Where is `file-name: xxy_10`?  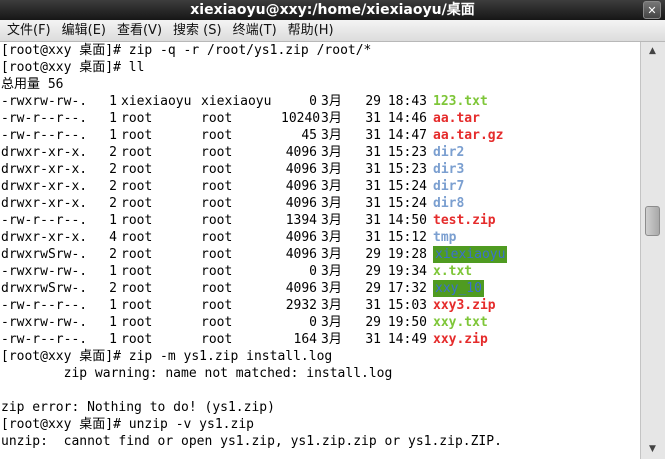
file-name: xxy_10 is located at coordinates (458, 288).